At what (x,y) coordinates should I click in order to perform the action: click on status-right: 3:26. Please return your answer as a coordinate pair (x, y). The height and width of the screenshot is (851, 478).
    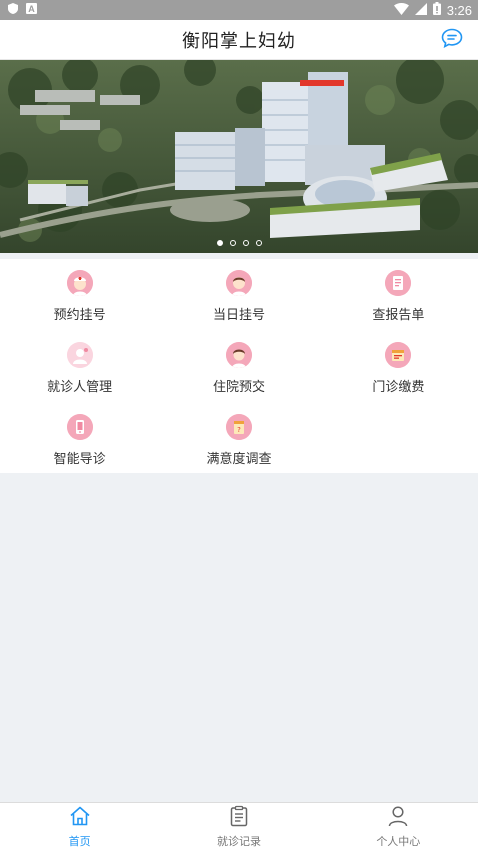
    Looking at the image, I should click on (432, 10).